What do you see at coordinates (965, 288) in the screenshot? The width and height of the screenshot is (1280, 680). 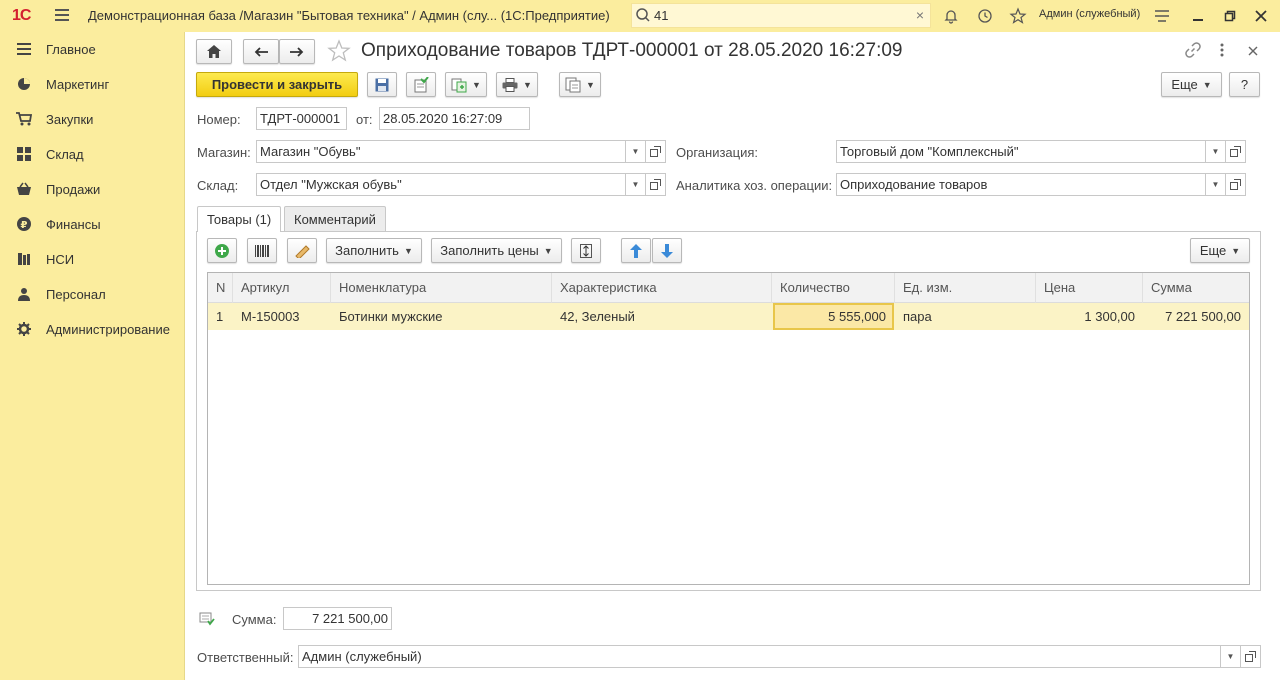 I see `column-header-unit: Ед. изм.` at bounding box center [965, 288].